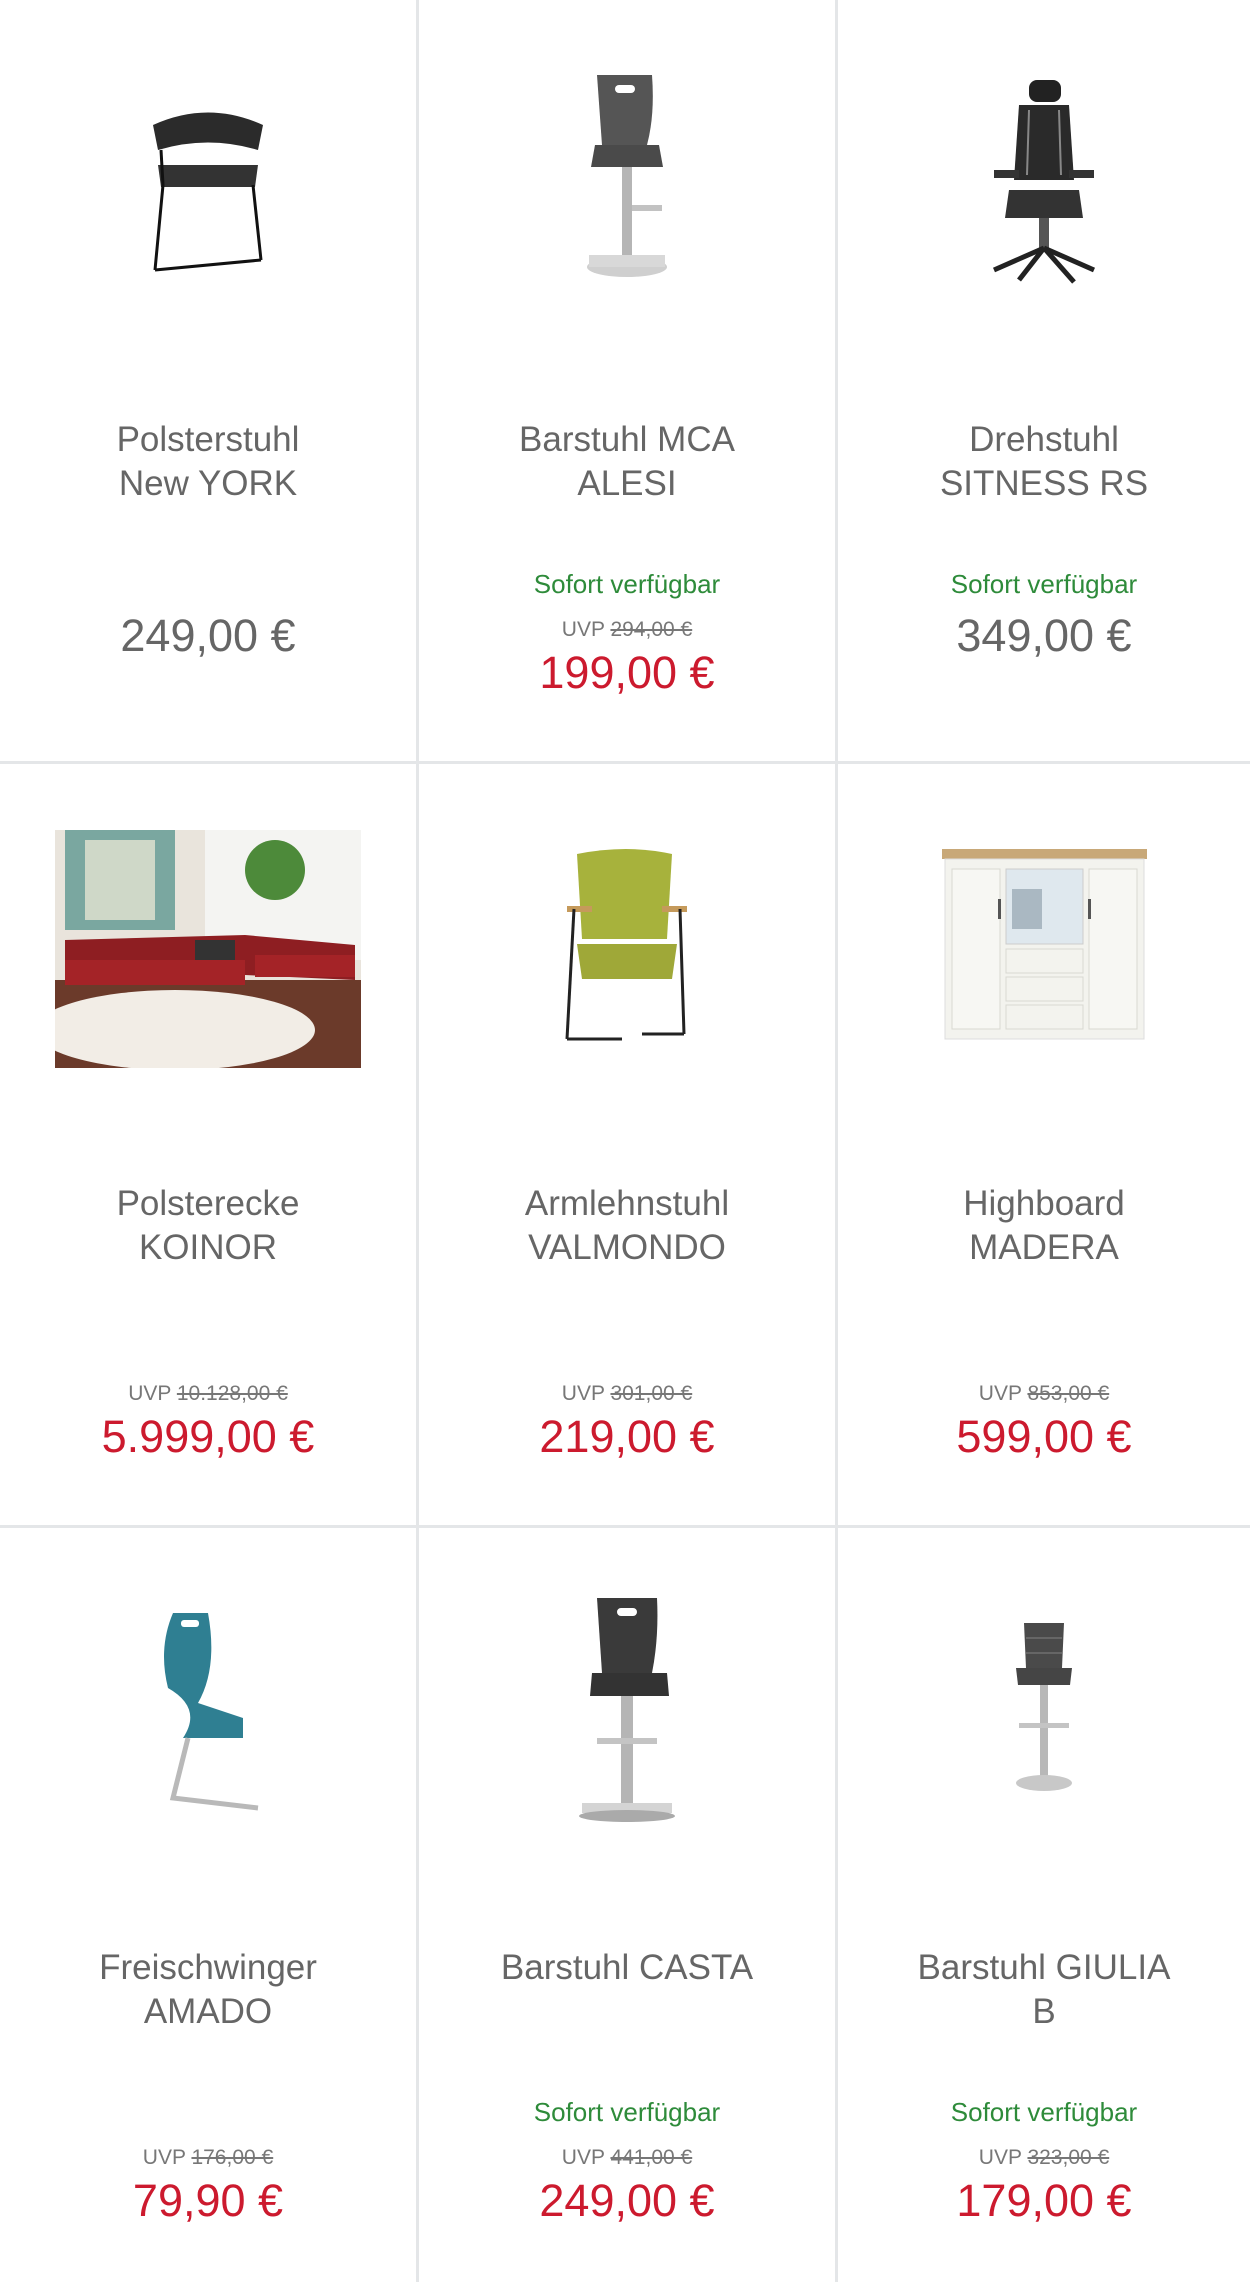  Describe the element at coordinates (232, 1393) in the screenshot. I see `uvp-old-price: 10.128,00 €` at that location.